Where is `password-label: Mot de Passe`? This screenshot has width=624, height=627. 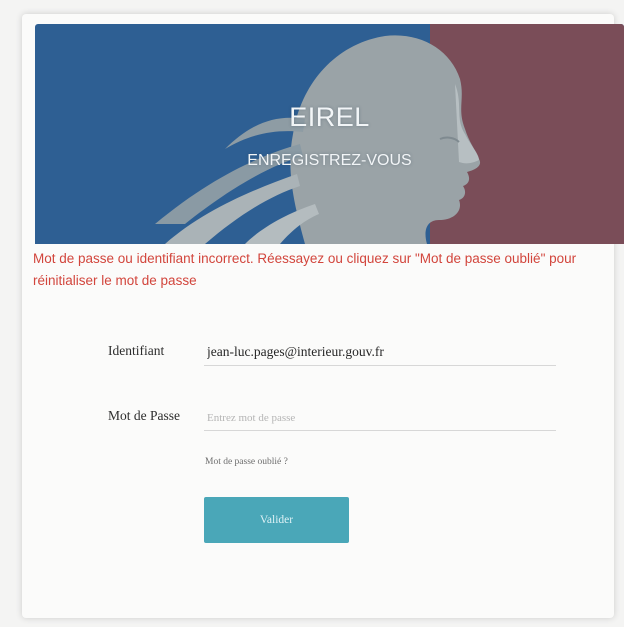 password-label: Mot de Passe is located at coordinates (144, 415).